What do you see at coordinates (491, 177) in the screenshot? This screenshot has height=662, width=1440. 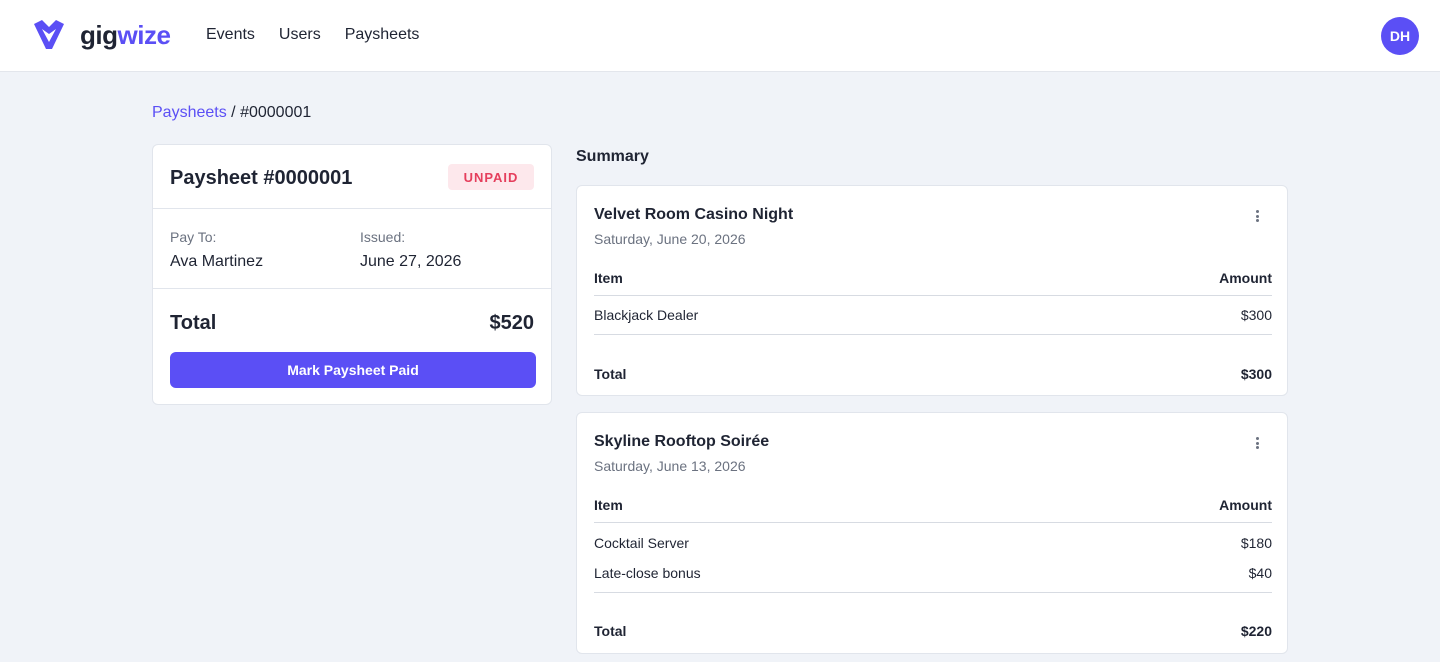 I see `status-badge: UNPAID` at bounding box center [491, 177].